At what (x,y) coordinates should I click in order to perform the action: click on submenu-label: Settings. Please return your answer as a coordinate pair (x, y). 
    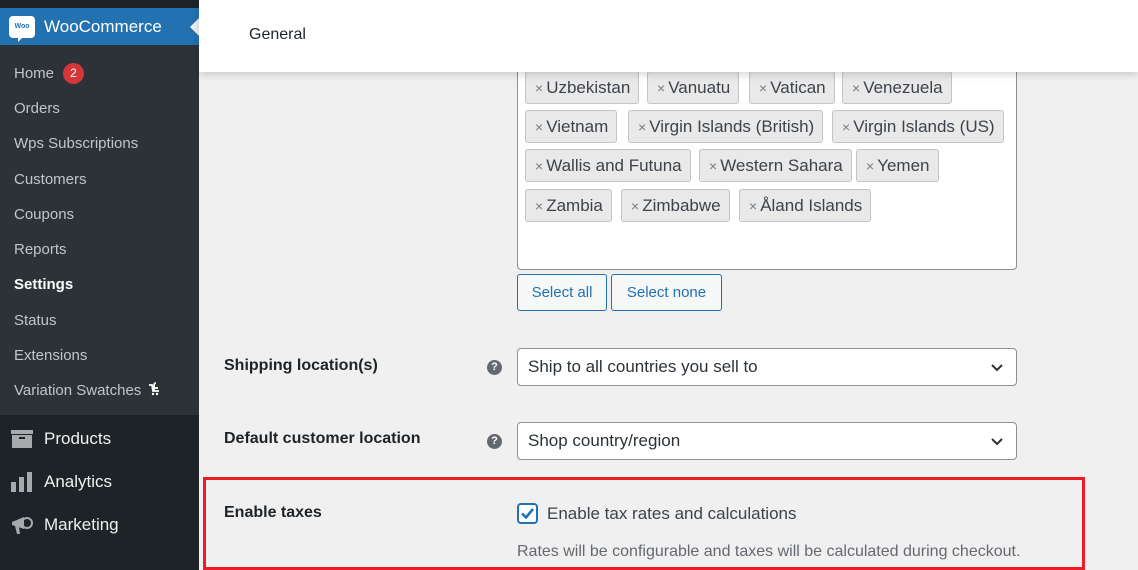
    Looking at the image, I should click on (44, 284).